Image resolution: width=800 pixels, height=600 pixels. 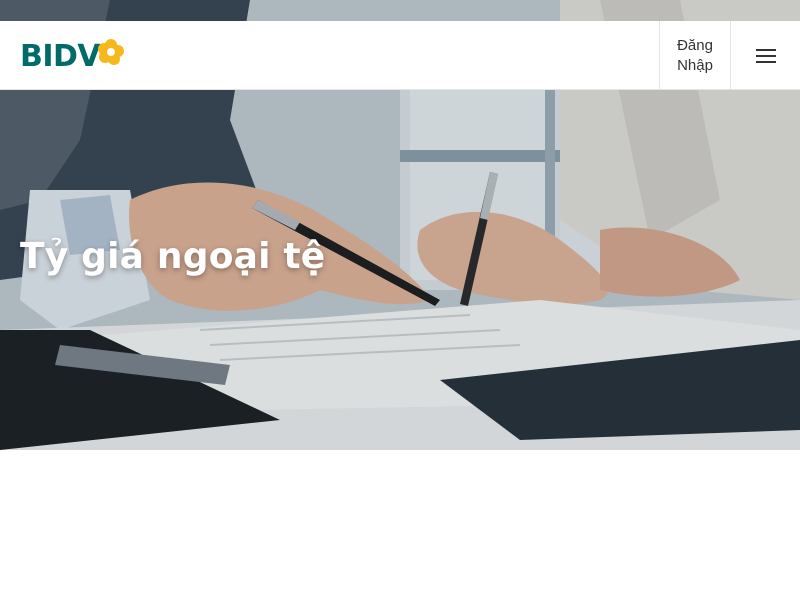 I want to click on flower-logo-icon, so click(x=111, y=52).